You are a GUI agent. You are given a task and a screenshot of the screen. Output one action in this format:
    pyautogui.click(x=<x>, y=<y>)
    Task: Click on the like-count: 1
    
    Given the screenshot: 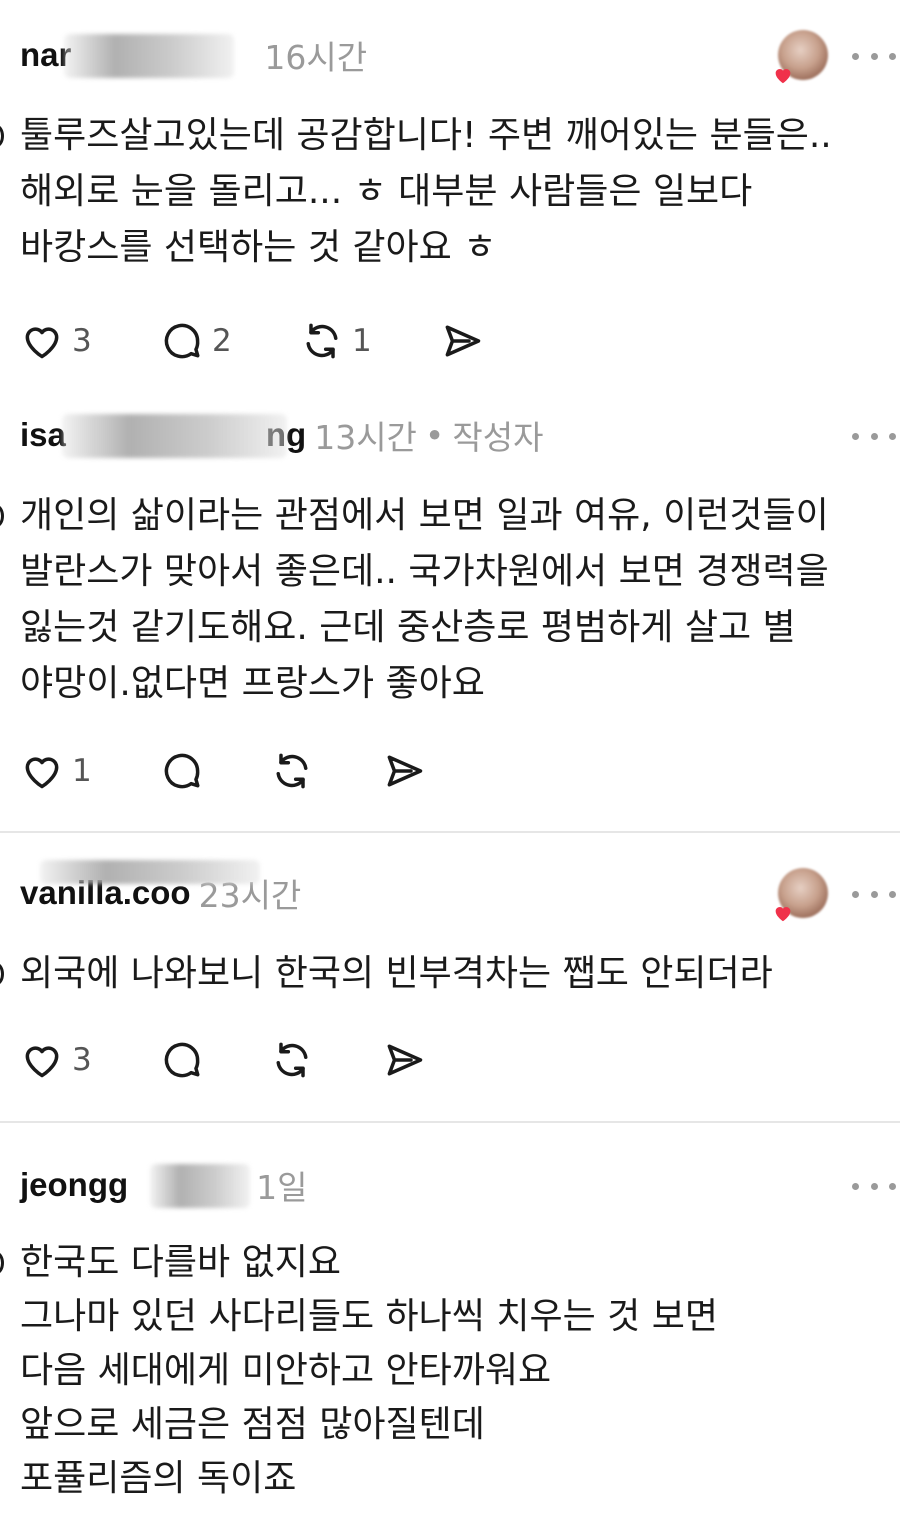 What is the action you would take?
    pyautogui.click(x=82, y=771)
    